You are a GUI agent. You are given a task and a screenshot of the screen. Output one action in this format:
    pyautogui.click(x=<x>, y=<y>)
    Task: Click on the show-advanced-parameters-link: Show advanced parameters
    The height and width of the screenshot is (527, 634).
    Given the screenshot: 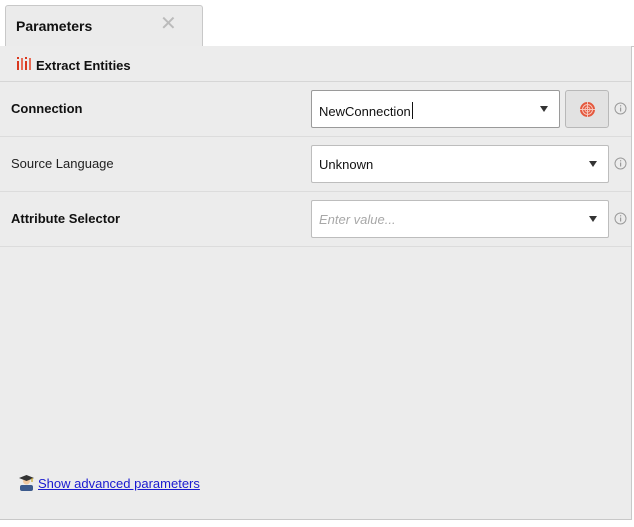 What is the action you would take?
    pyautogui.click(x=119, y=483)
    